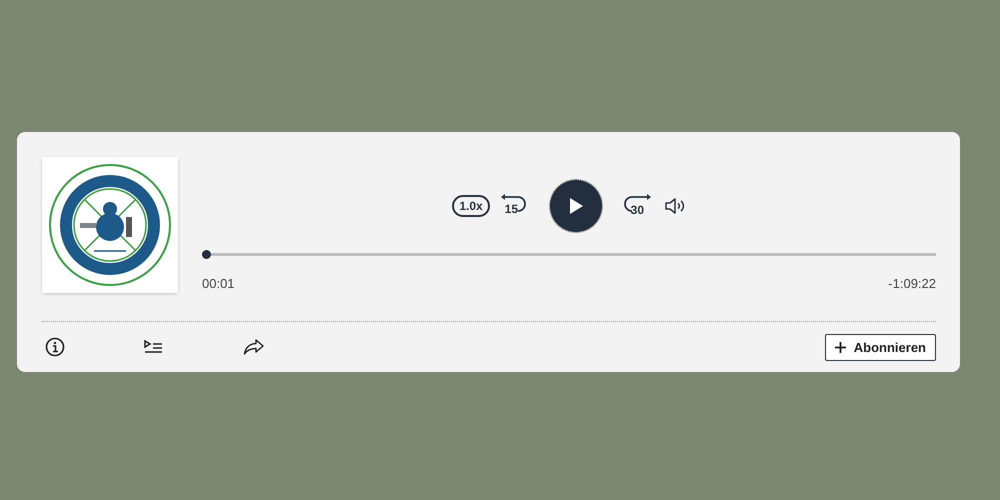 Image resolution: width=1000 pixels, height=500 pixels. I want to click on speed-button: 1.0x, so click(471, 205).